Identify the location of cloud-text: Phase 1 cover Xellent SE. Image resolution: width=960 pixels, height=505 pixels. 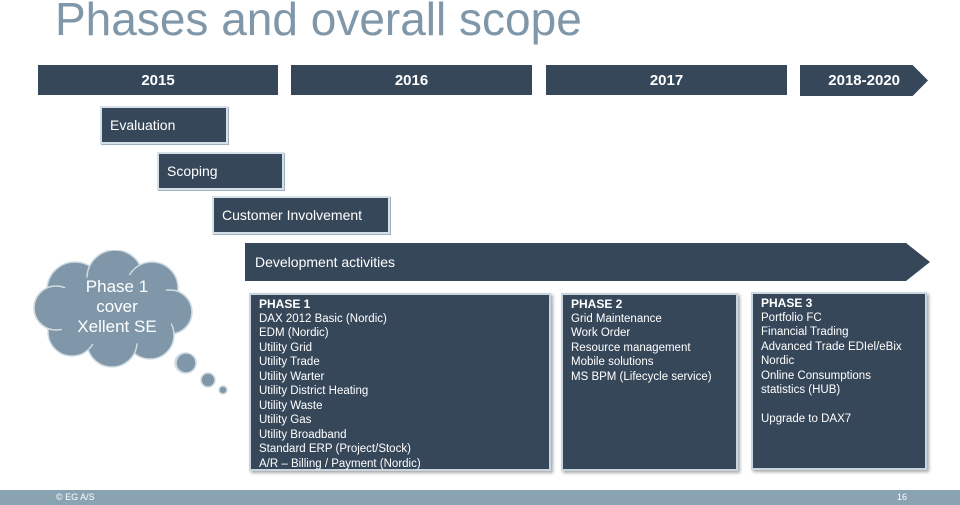
(117, 307).